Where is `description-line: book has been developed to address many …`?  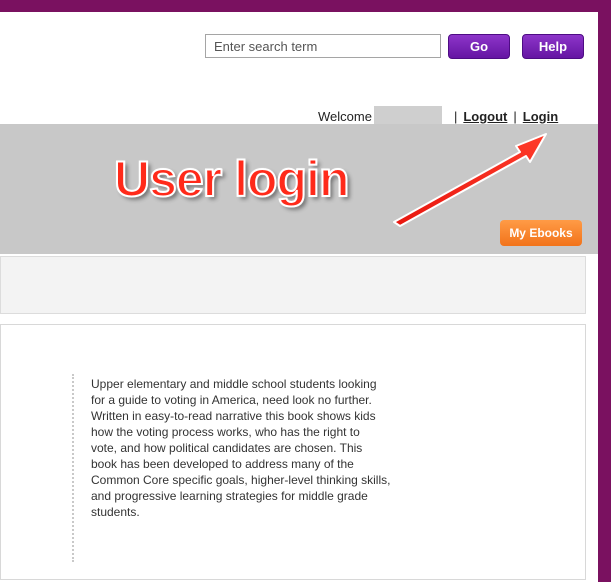 description-line: book has been developed to address many … is located at coordinates (222, 464).